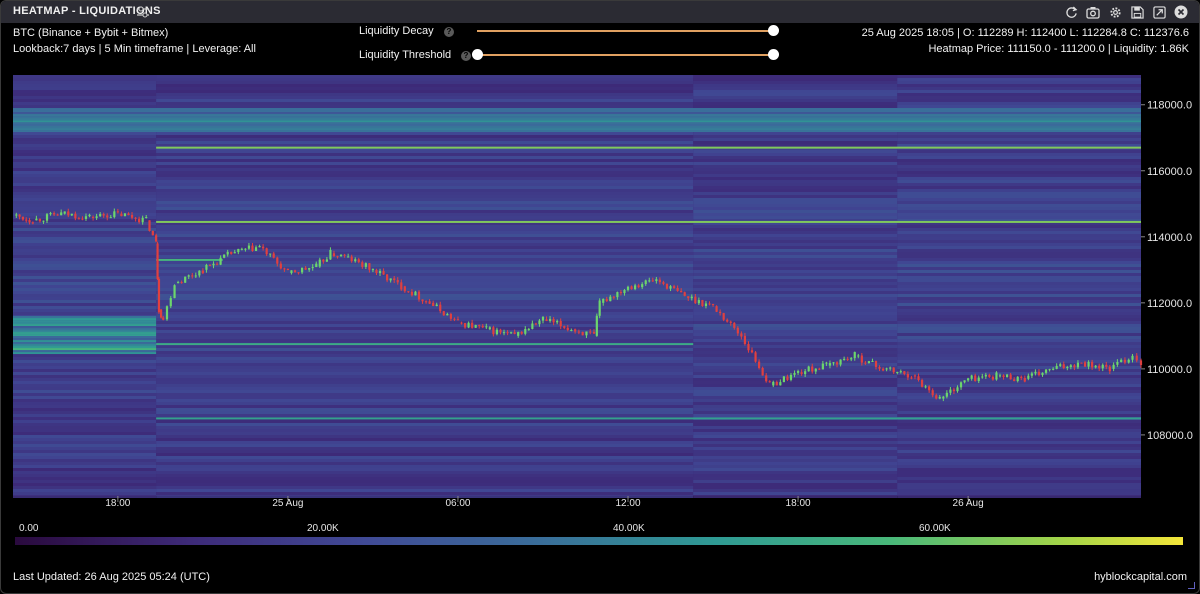 This screenshot has width=1200, height=594. What do you see at coordinates (1169, 304) in the screenshot?
I see `y-tick-label: 112000.0` at bounding box center [1169, 304].